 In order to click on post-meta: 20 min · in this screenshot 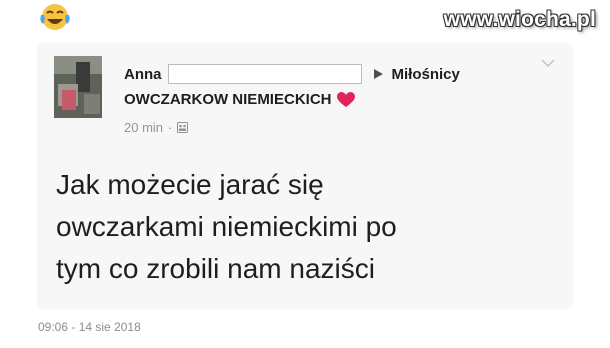, I will do `click(156, 127)`.